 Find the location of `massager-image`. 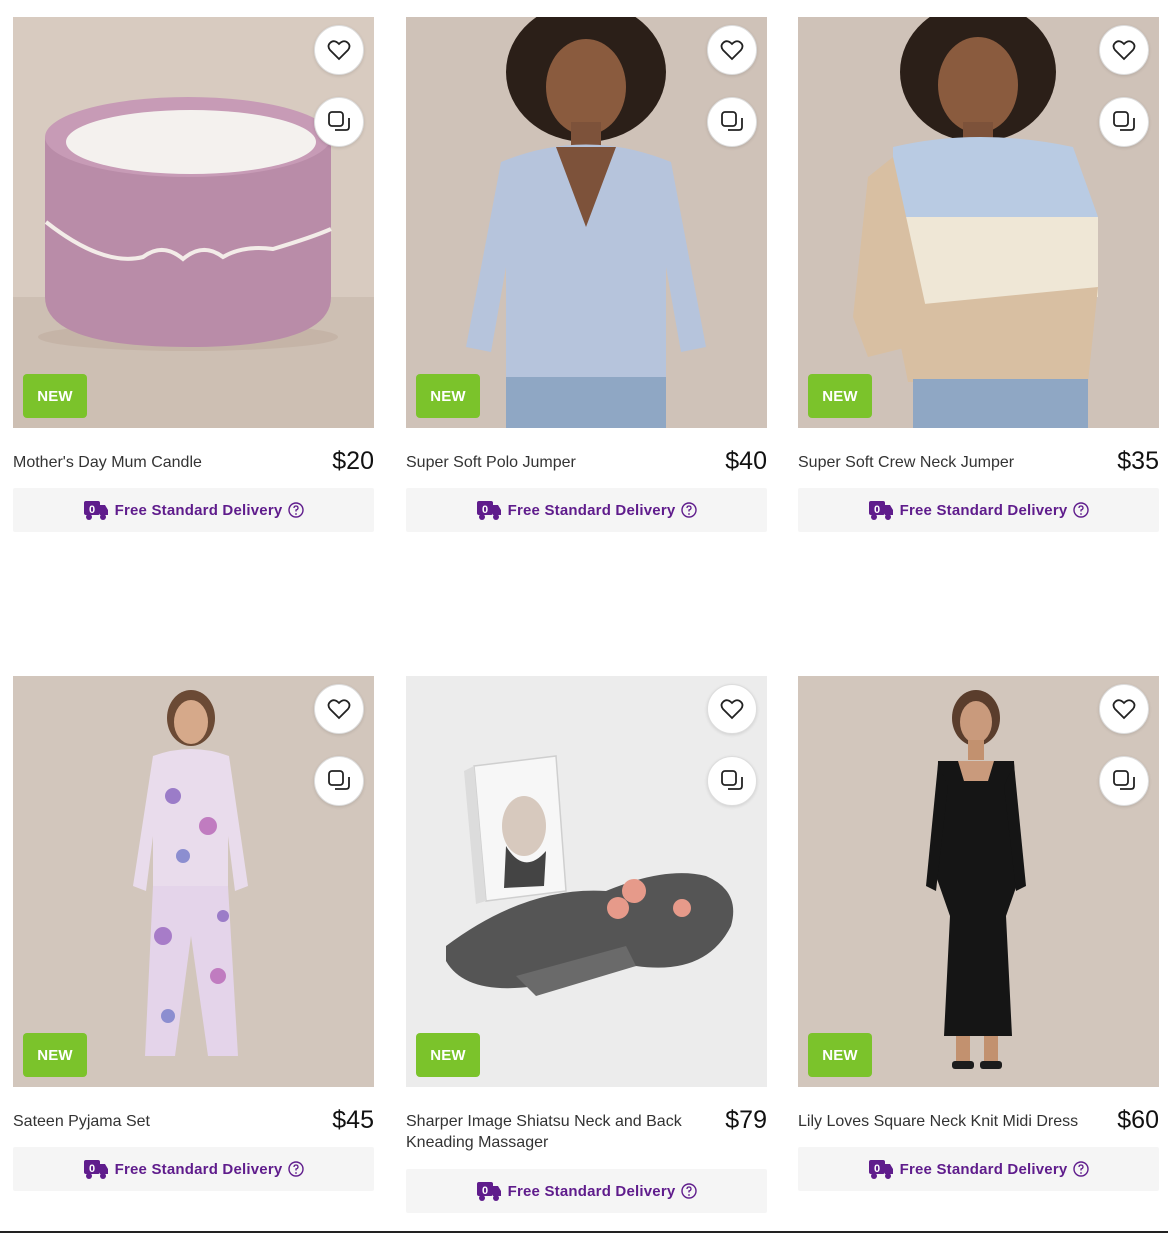

massager-image is located at coordinates (586, 881).